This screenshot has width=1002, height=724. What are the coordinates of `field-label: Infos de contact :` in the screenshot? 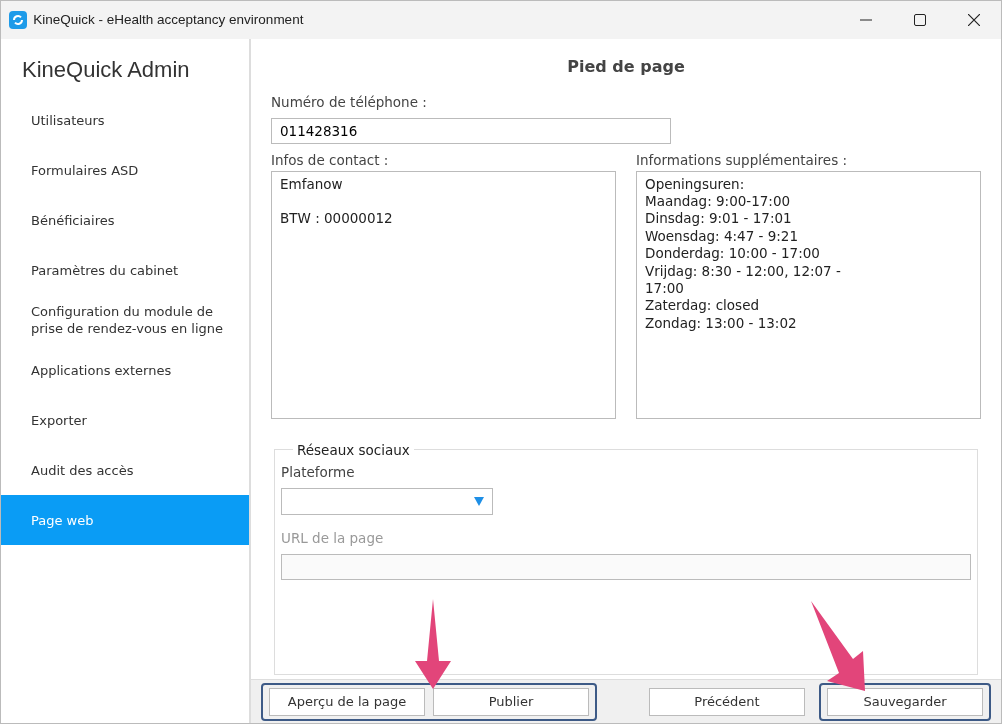 It's located at (330, 161).